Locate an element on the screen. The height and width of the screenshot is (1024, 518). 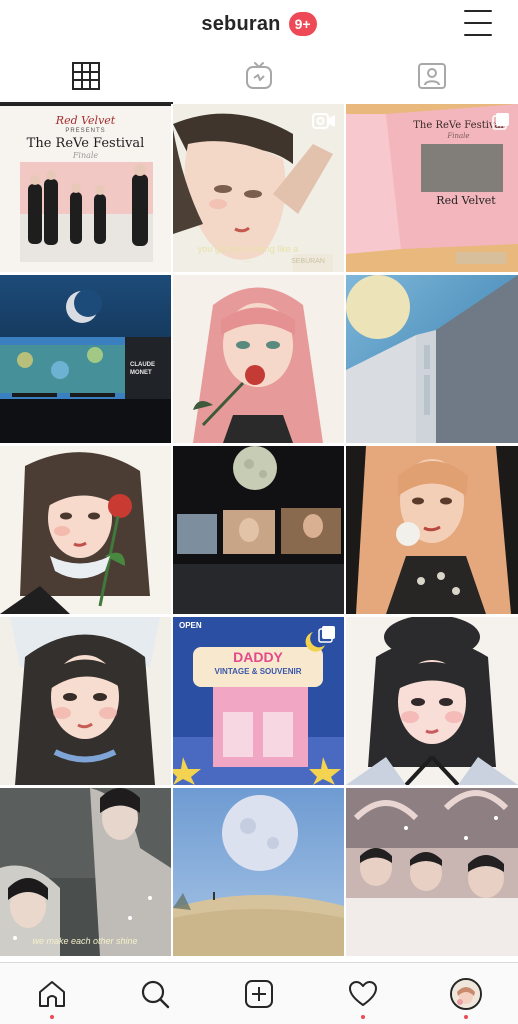
post-thumbnail: OPEN DADDY VINTAGE & SOUVENIR is located at coordinates (258, 701).